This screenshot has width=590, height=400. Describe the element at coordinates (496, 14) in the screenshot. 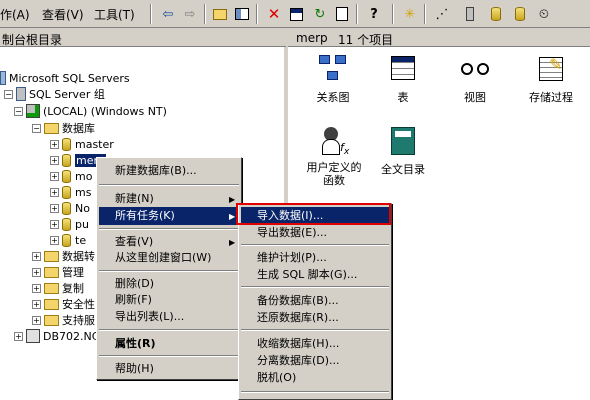

I see `new-database-icon` at that location.